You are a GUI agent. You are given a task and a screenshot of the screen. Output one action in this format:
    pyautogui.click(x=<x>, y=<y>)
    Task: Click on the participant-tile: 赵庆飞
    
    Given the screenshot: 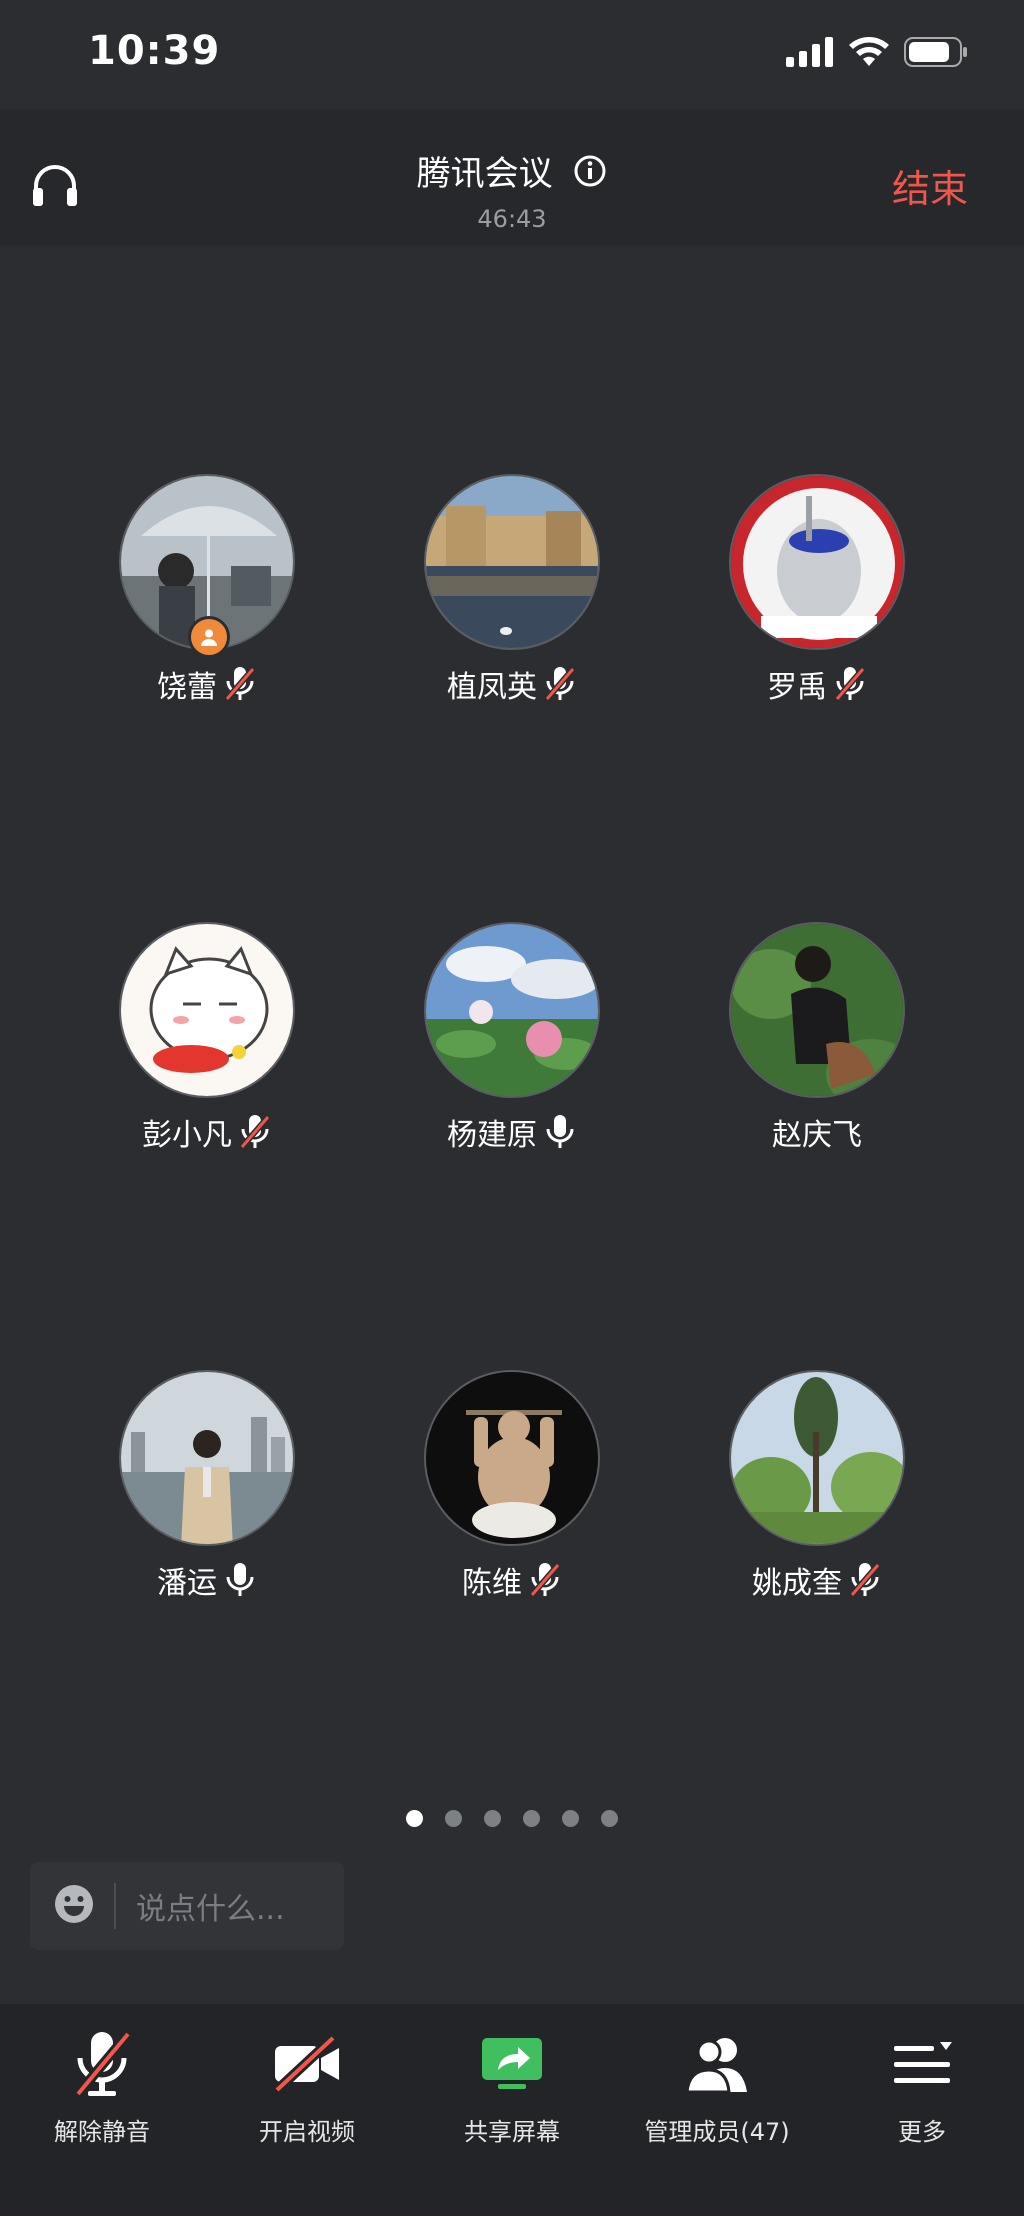 What is the action you would take?
    pyautogui.click(x=817, y=1038)
    